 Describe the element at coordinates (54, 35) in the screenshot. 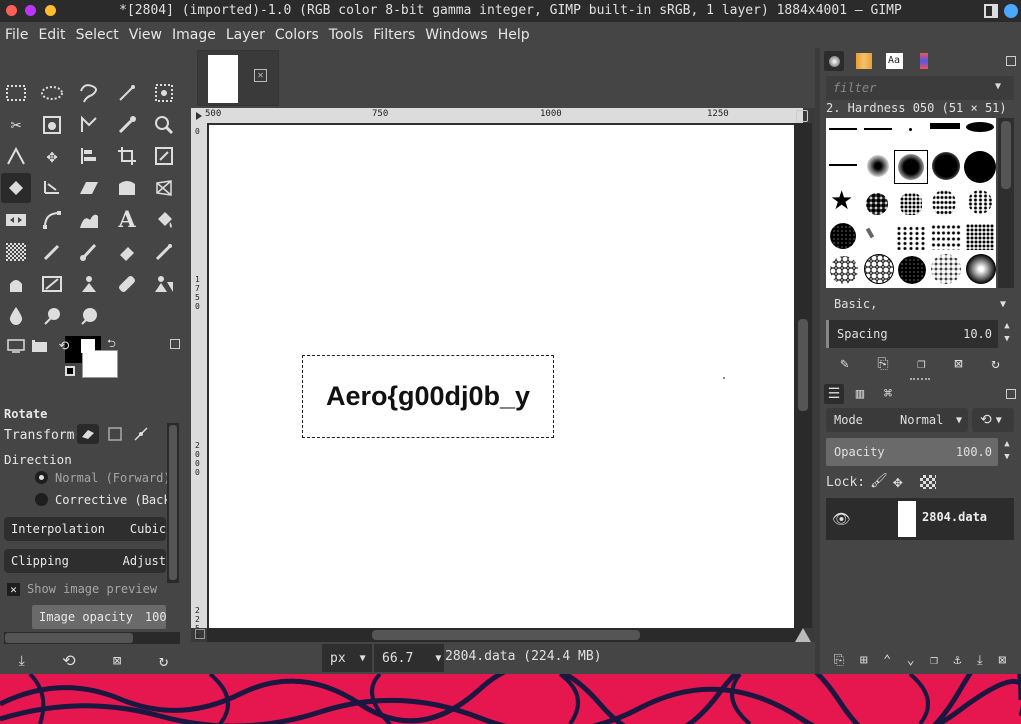

I see `menu-edit: Edit` at that location.